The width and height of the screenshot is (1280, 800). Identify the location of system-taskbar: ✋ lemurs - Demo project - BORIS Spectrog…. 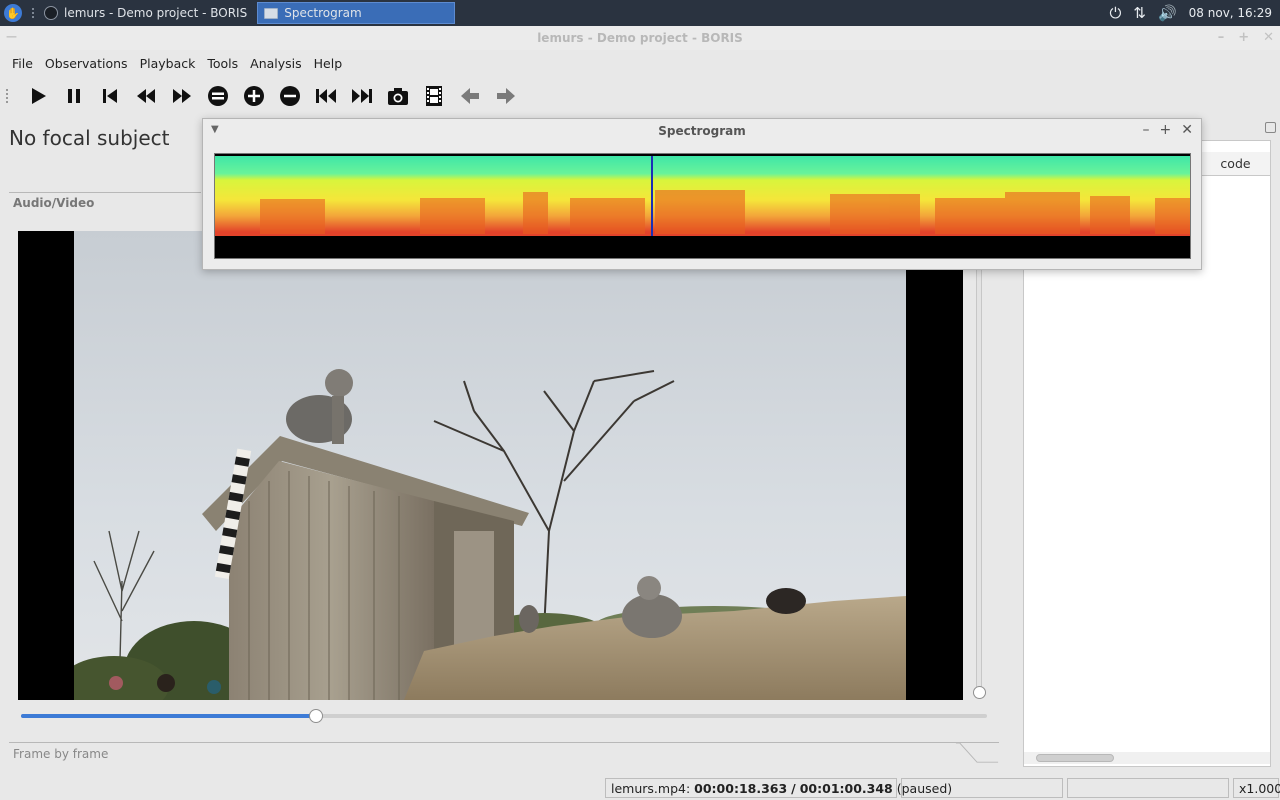
(640, 13).